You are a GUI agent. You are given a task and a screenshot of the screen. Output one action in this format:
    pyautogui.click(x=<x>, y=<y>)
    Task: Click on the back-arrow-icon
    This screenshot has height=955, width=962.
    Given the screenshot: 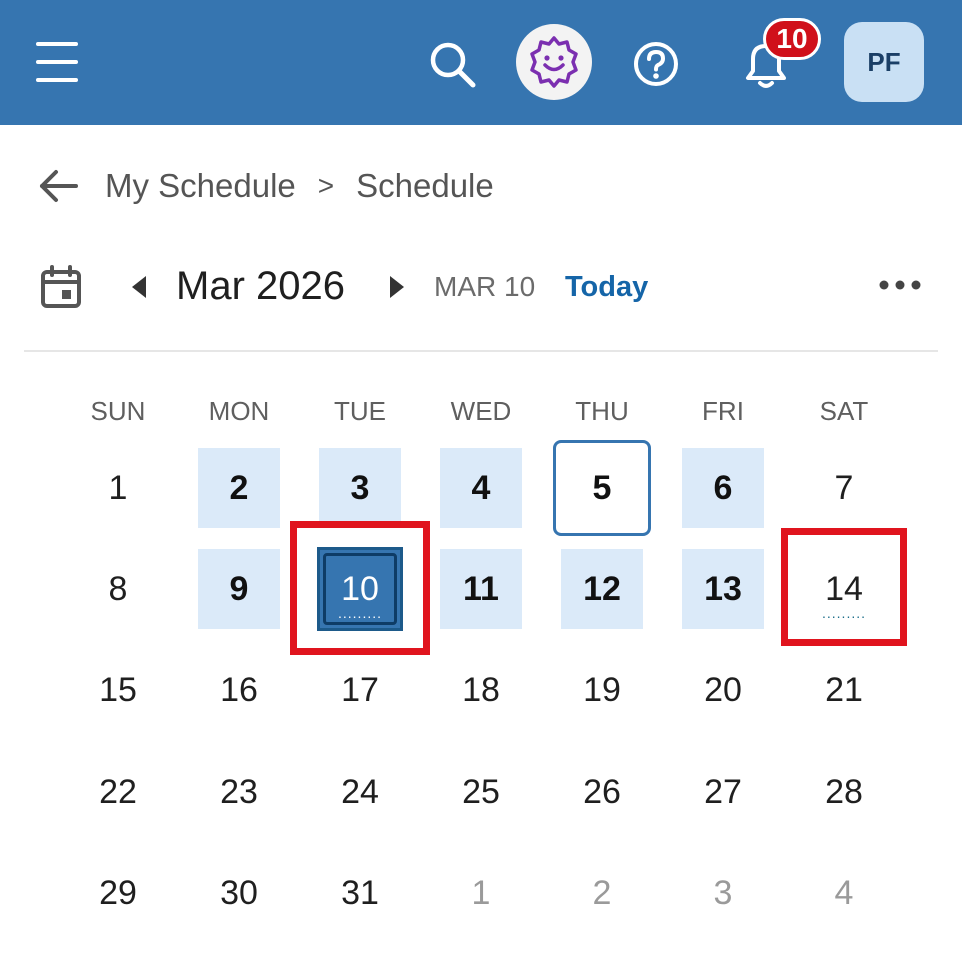 What is the action you would take?
    pyautogui.click(x=58, y=186)
    